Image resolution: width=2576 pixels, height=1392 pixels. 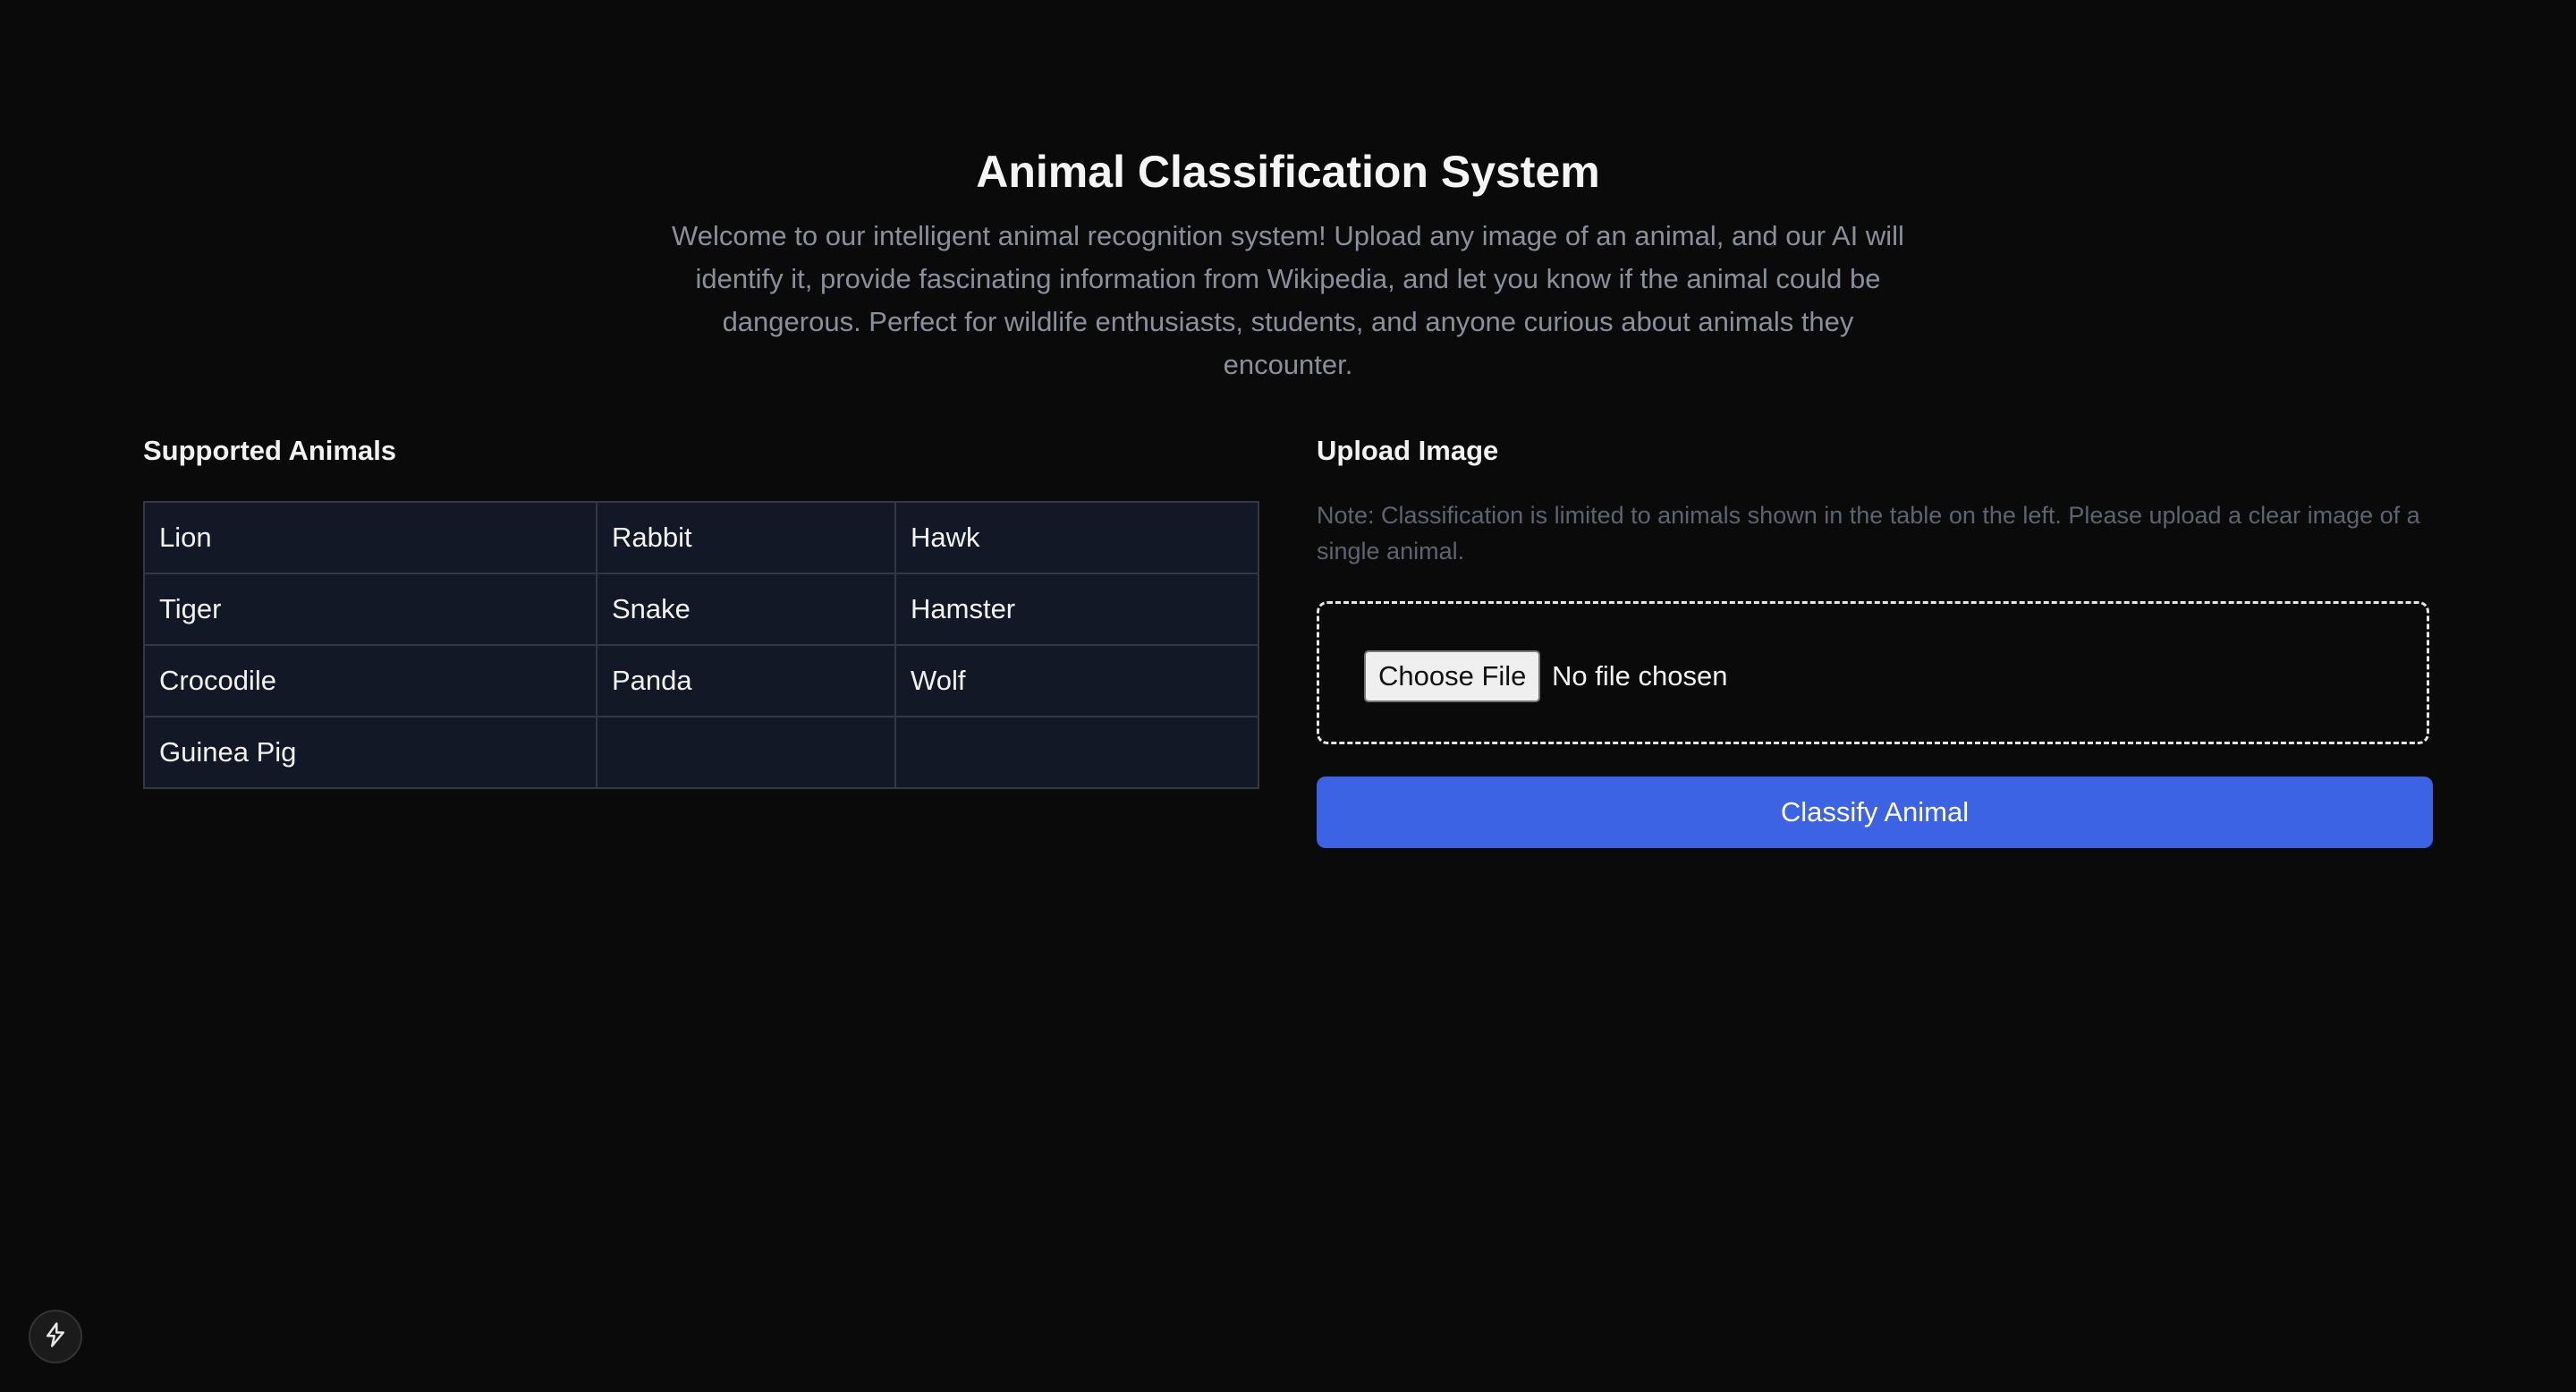 I want to click on table-cell: Rabbit, so click(x=746, y=537).